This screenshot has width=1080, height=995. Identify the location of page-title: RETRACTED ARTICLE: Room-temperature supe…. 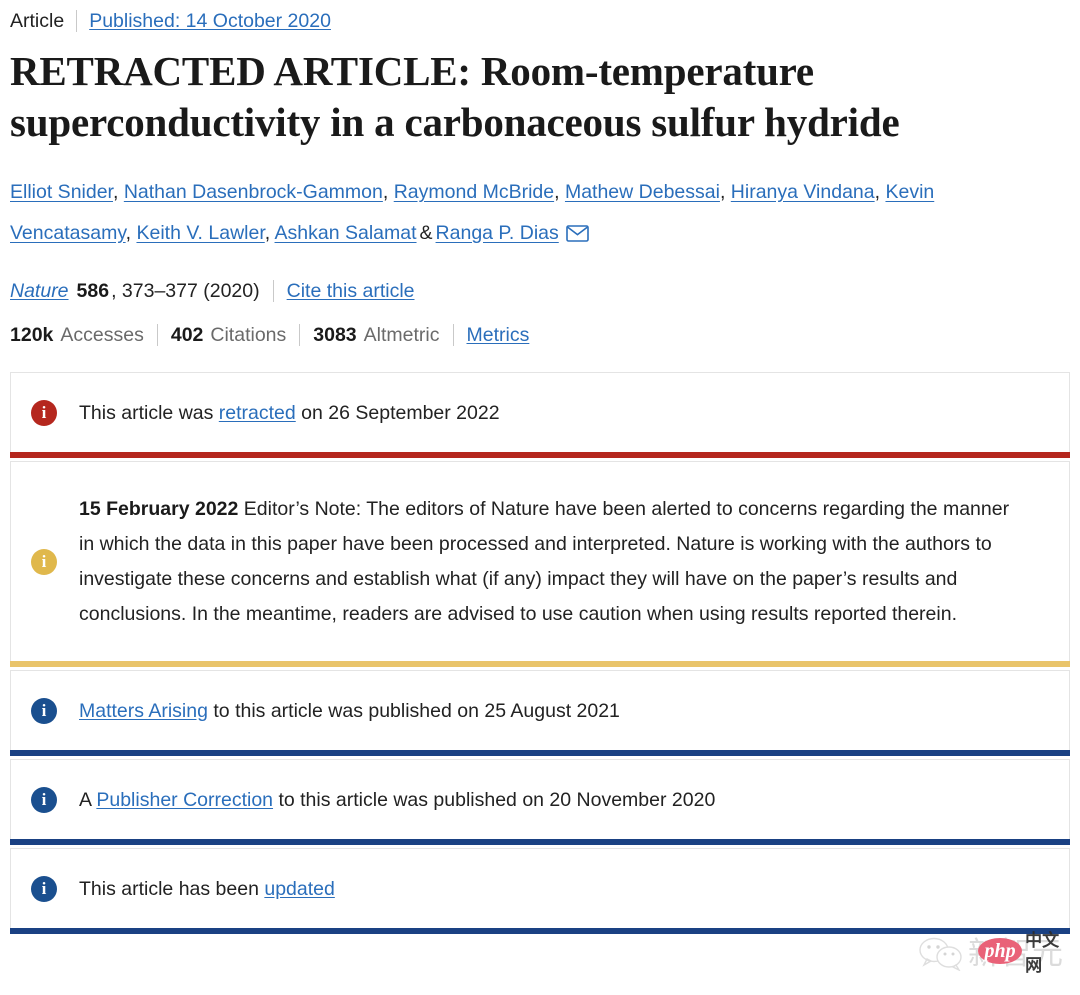
(455, 96).